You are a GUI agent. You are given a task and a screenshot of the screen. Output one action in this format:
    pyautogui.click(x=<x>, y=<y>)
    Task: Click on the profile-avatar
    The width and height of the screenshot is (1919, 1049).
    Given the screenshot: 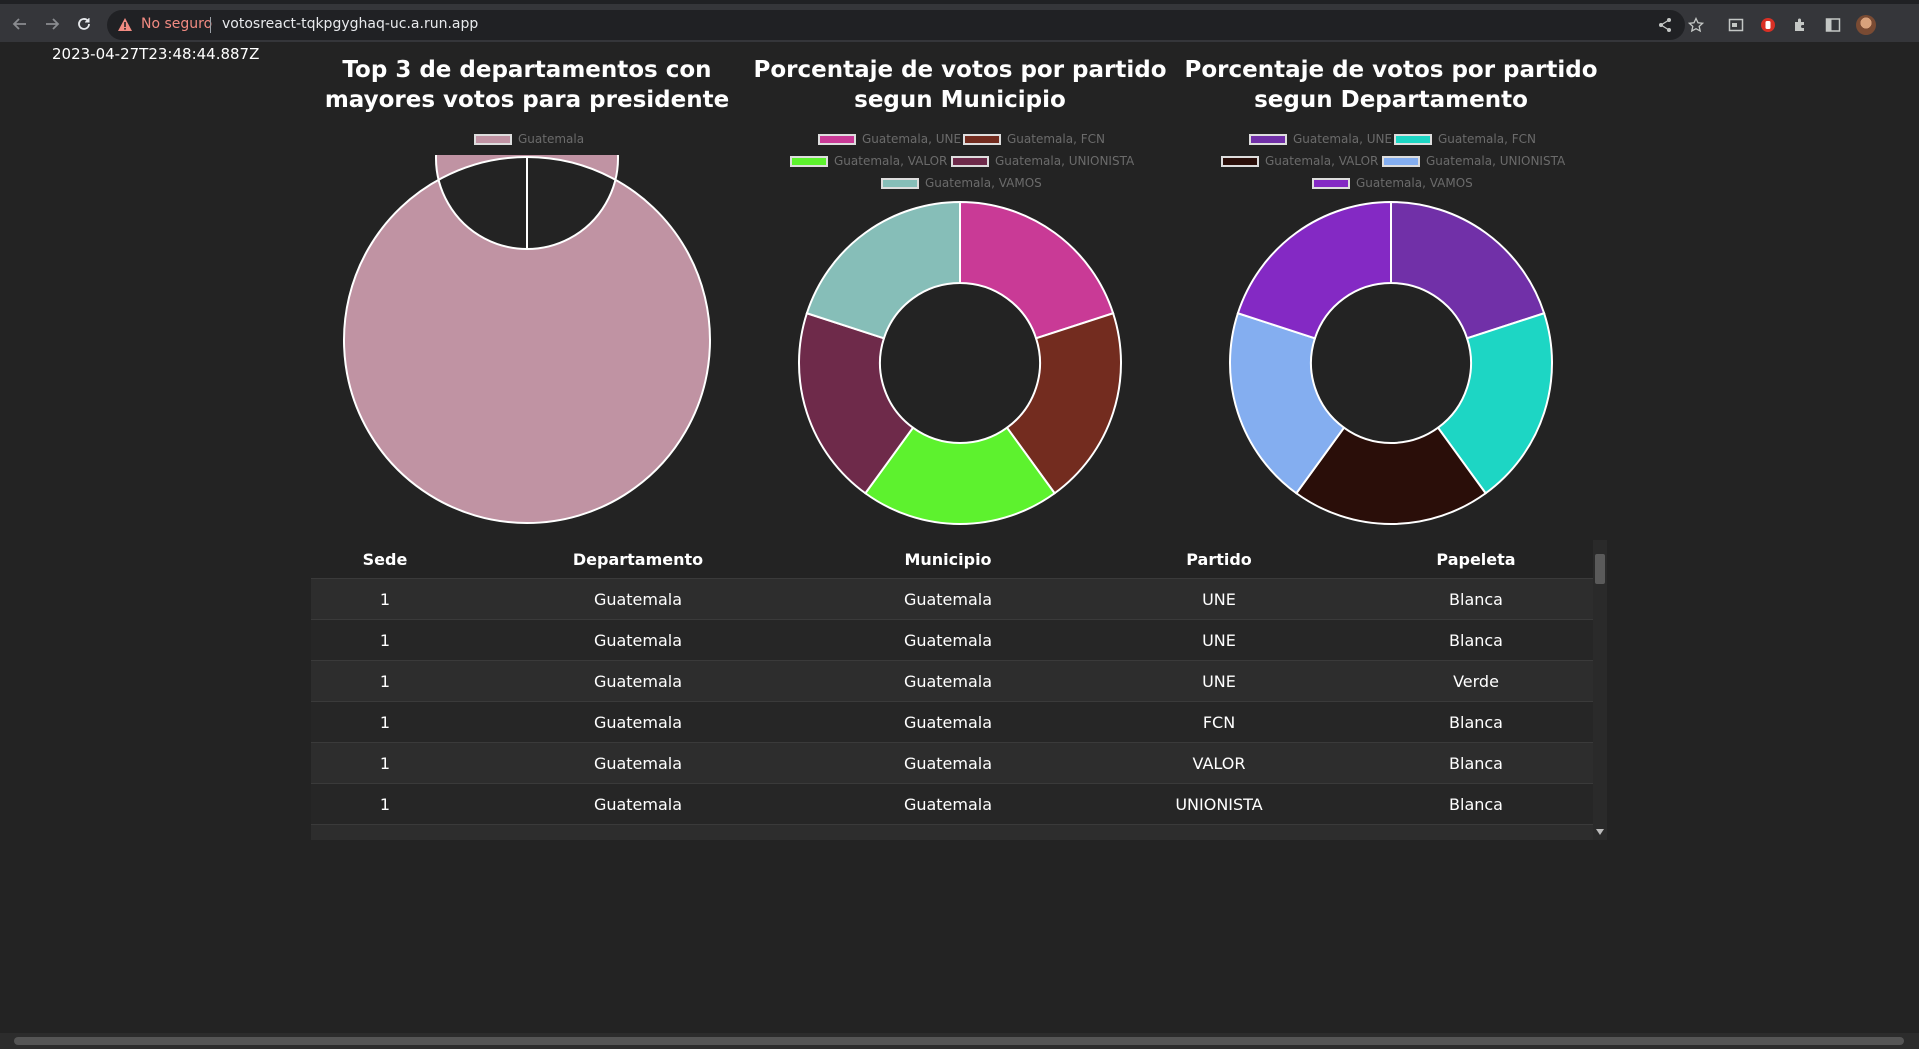 What is the action you would take?
    pyautogui.click(x=1866, y=25)
    